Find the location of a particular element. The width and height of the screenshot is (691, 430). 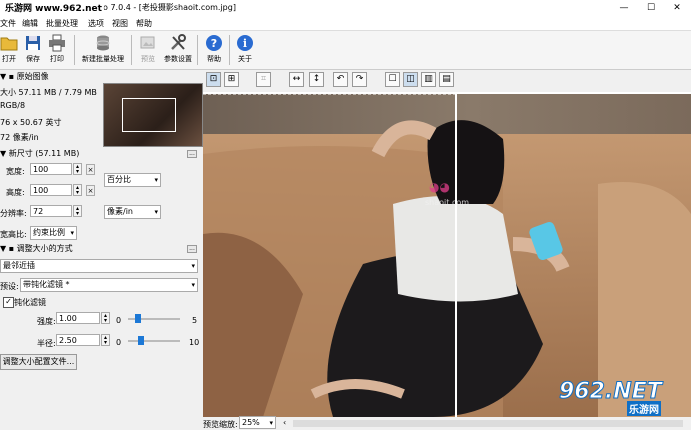

method-section-header: ▼ ▪ 调整大小的方式 is located at coordinates (36, 248).